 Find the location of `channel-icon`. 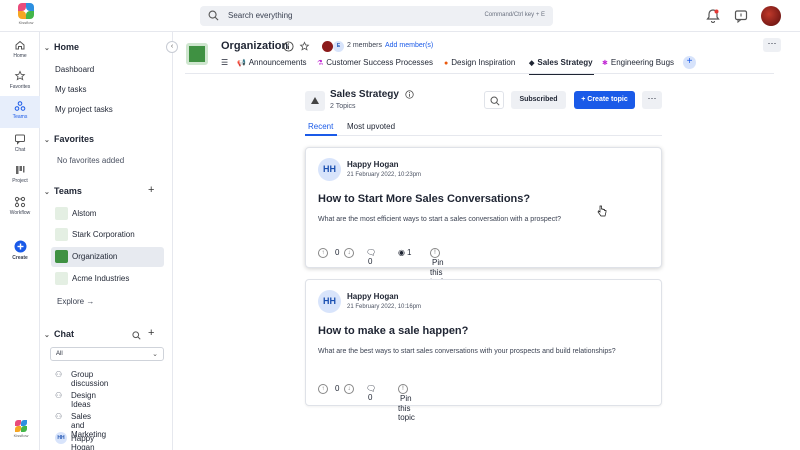

channel-icon is located at coordinates (315, 101).